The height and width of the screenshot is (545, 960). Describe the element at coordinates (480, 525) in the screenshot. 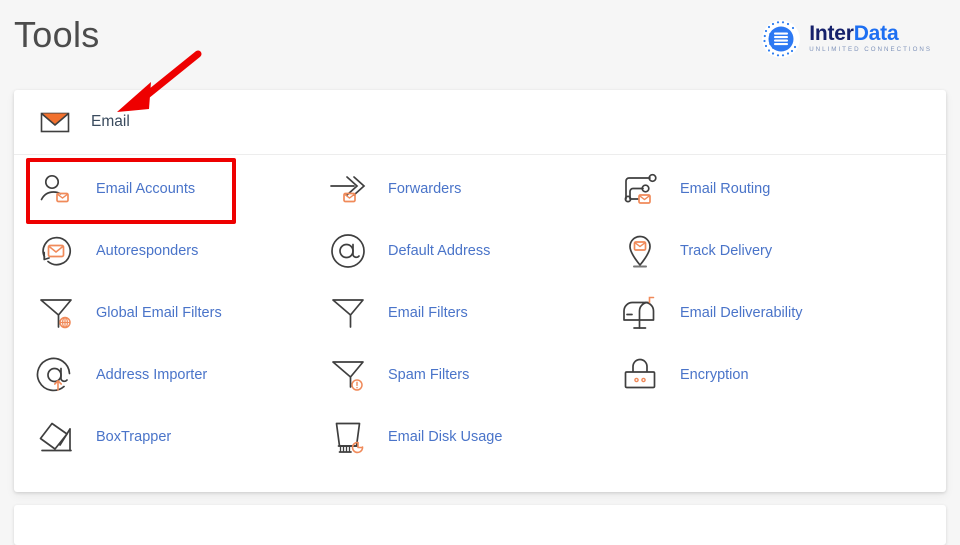

I see `next-card-partial` at that location.